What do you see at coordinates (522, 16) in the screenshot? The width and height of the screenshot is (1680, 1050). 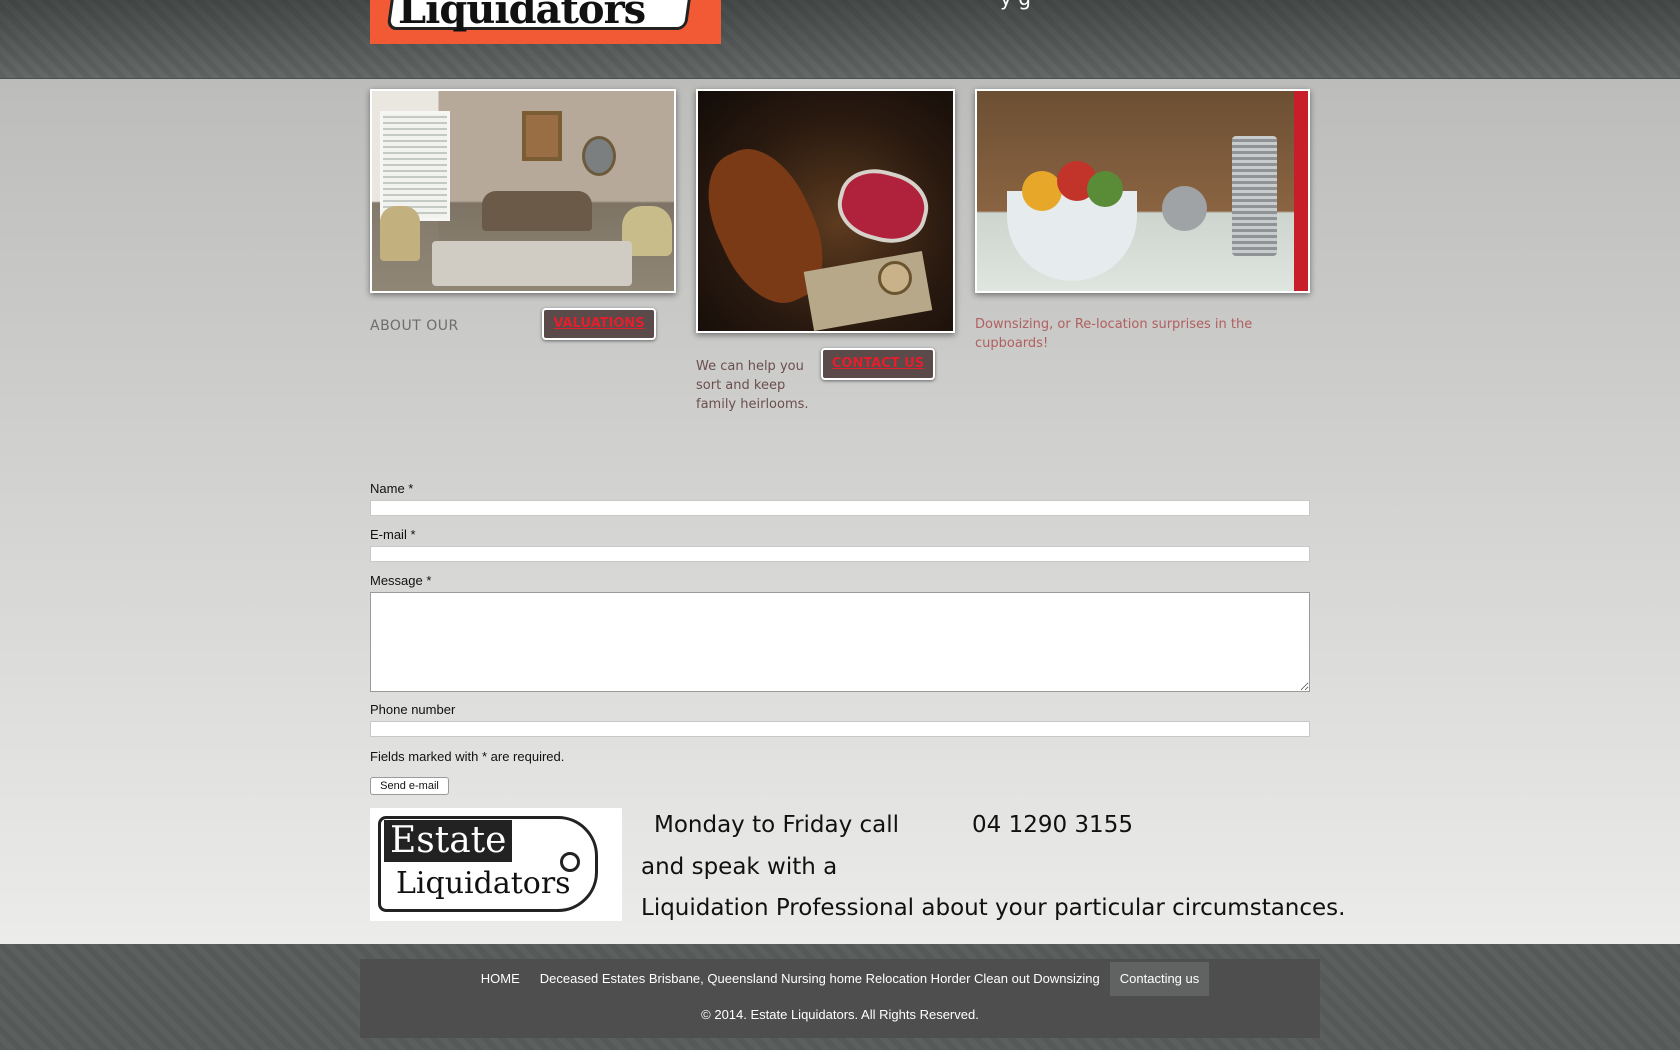 I see `logo-text: Liquidators` at bounding box center [522, 16].